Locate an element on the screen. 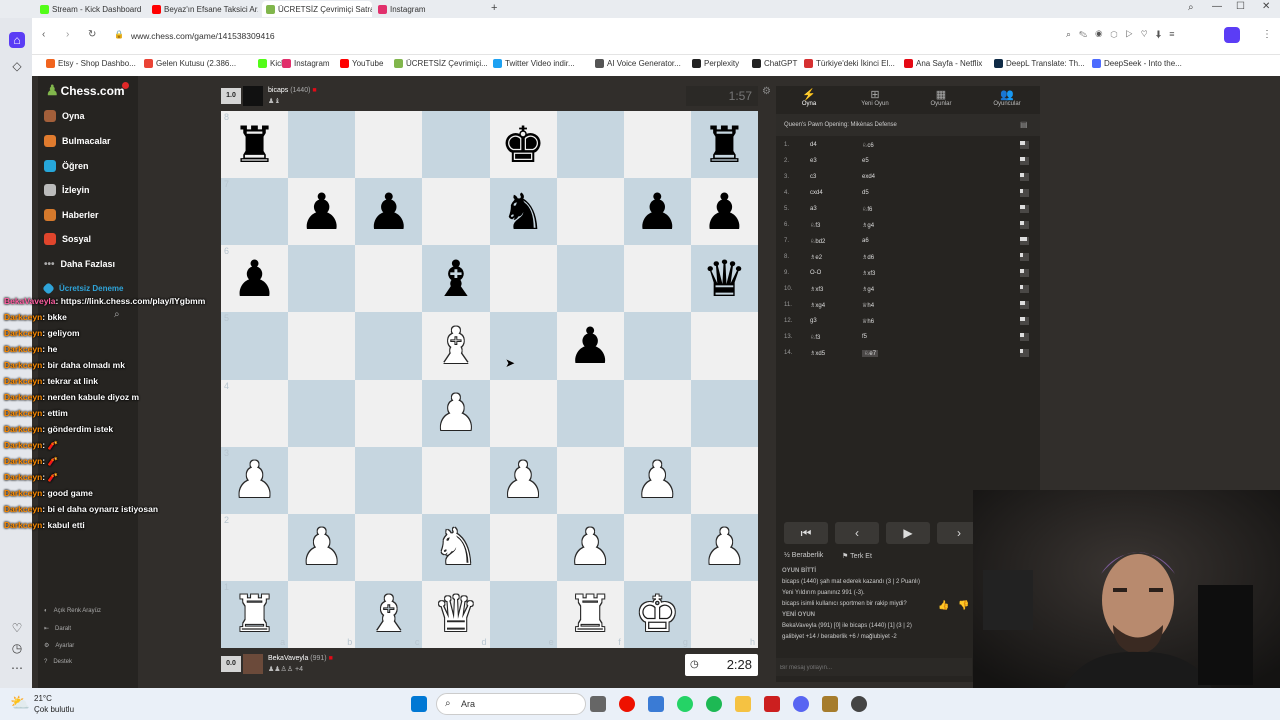 Image resolution: width=1280 pixels, height=720 pixels. white-move: d4 is located at coordinates (813, 145).